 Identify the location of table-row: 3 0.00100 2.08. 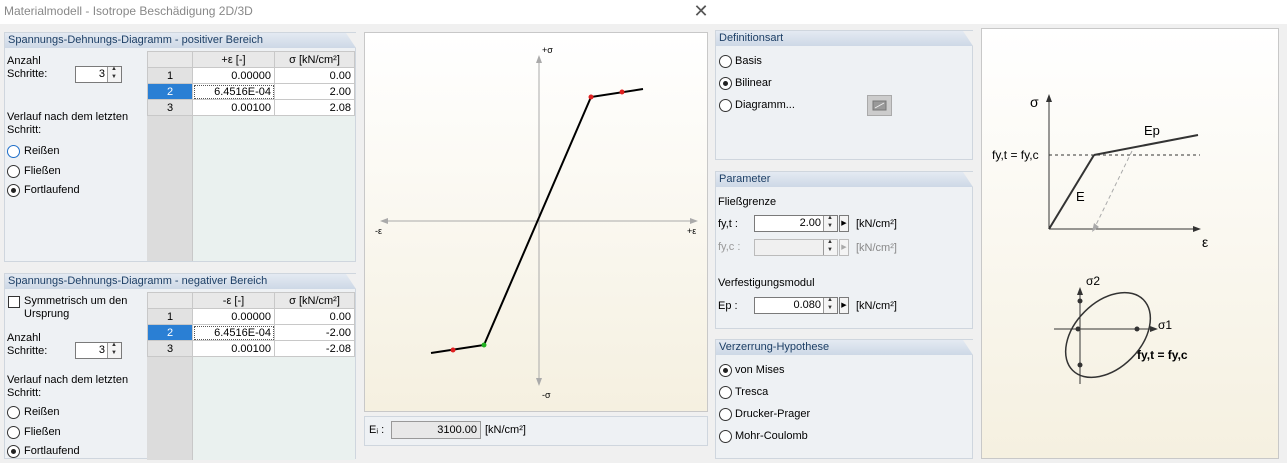
(251, 107).